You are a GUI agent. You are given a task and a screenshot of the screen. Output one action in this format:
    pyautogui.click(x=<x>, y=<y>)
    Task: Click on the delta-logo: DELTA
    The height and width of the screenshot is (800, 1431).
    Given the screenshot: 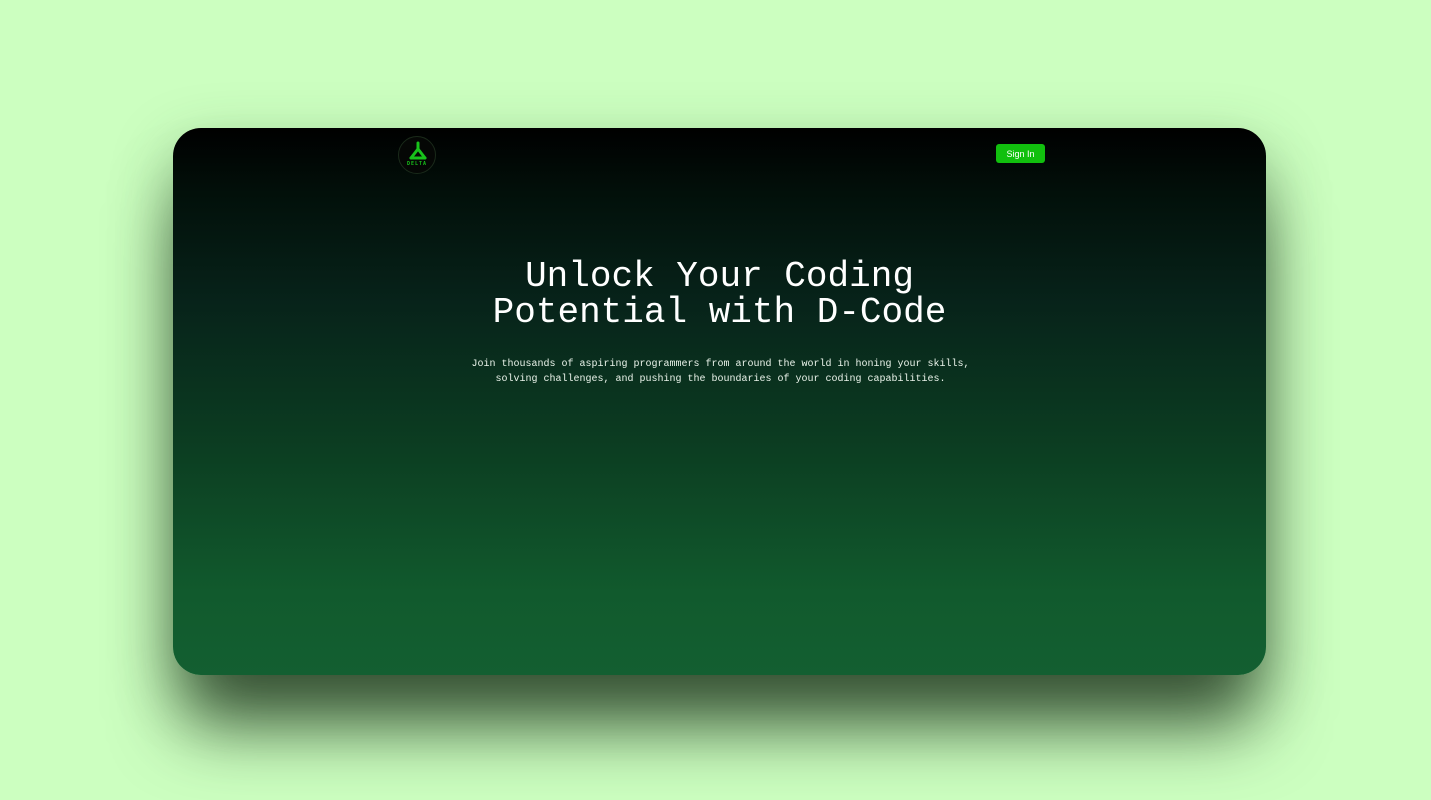 What is the action you would take?
    pyautogui.click(x=417, y=155)
    